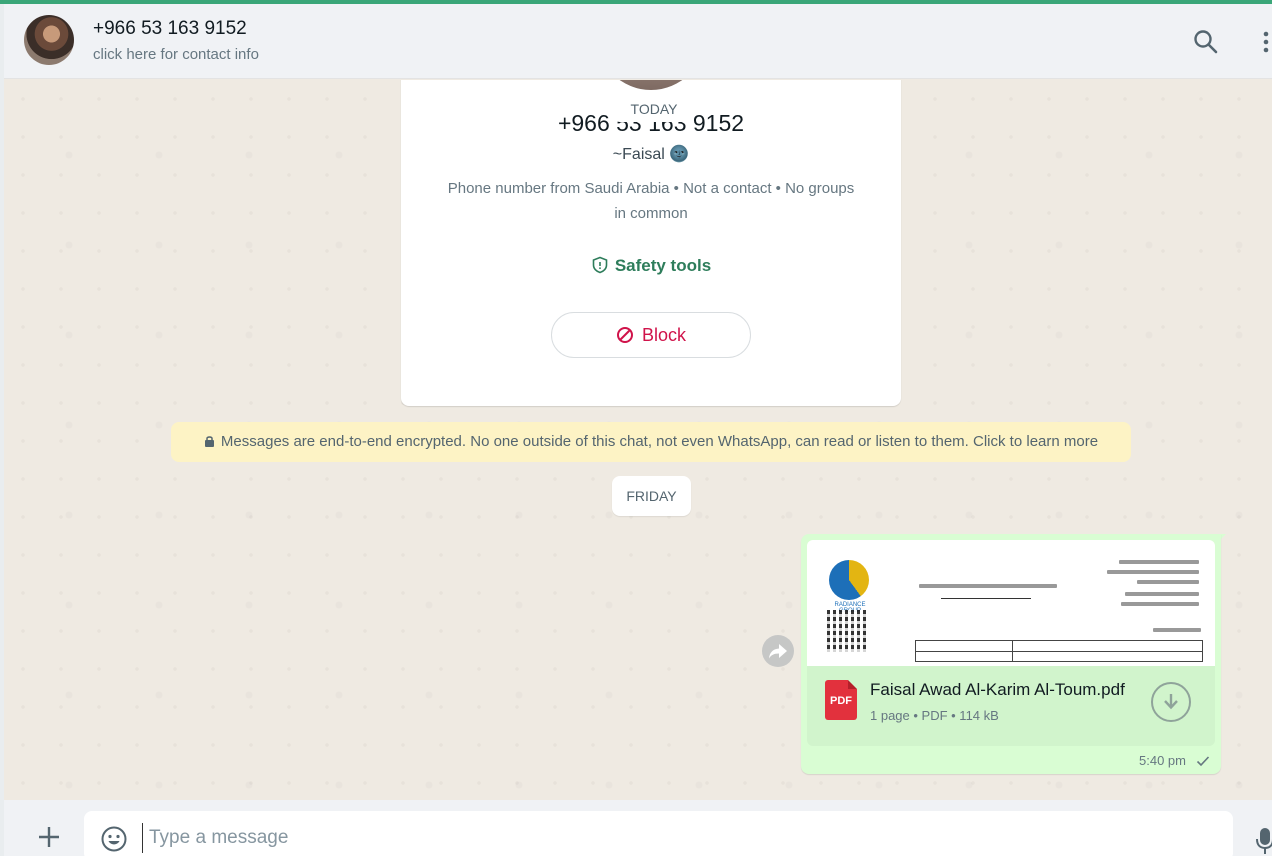  What do you see at coordinates (651, 85) in the screenshot?
I see `card-avatar` at bounding box center [651, 85].